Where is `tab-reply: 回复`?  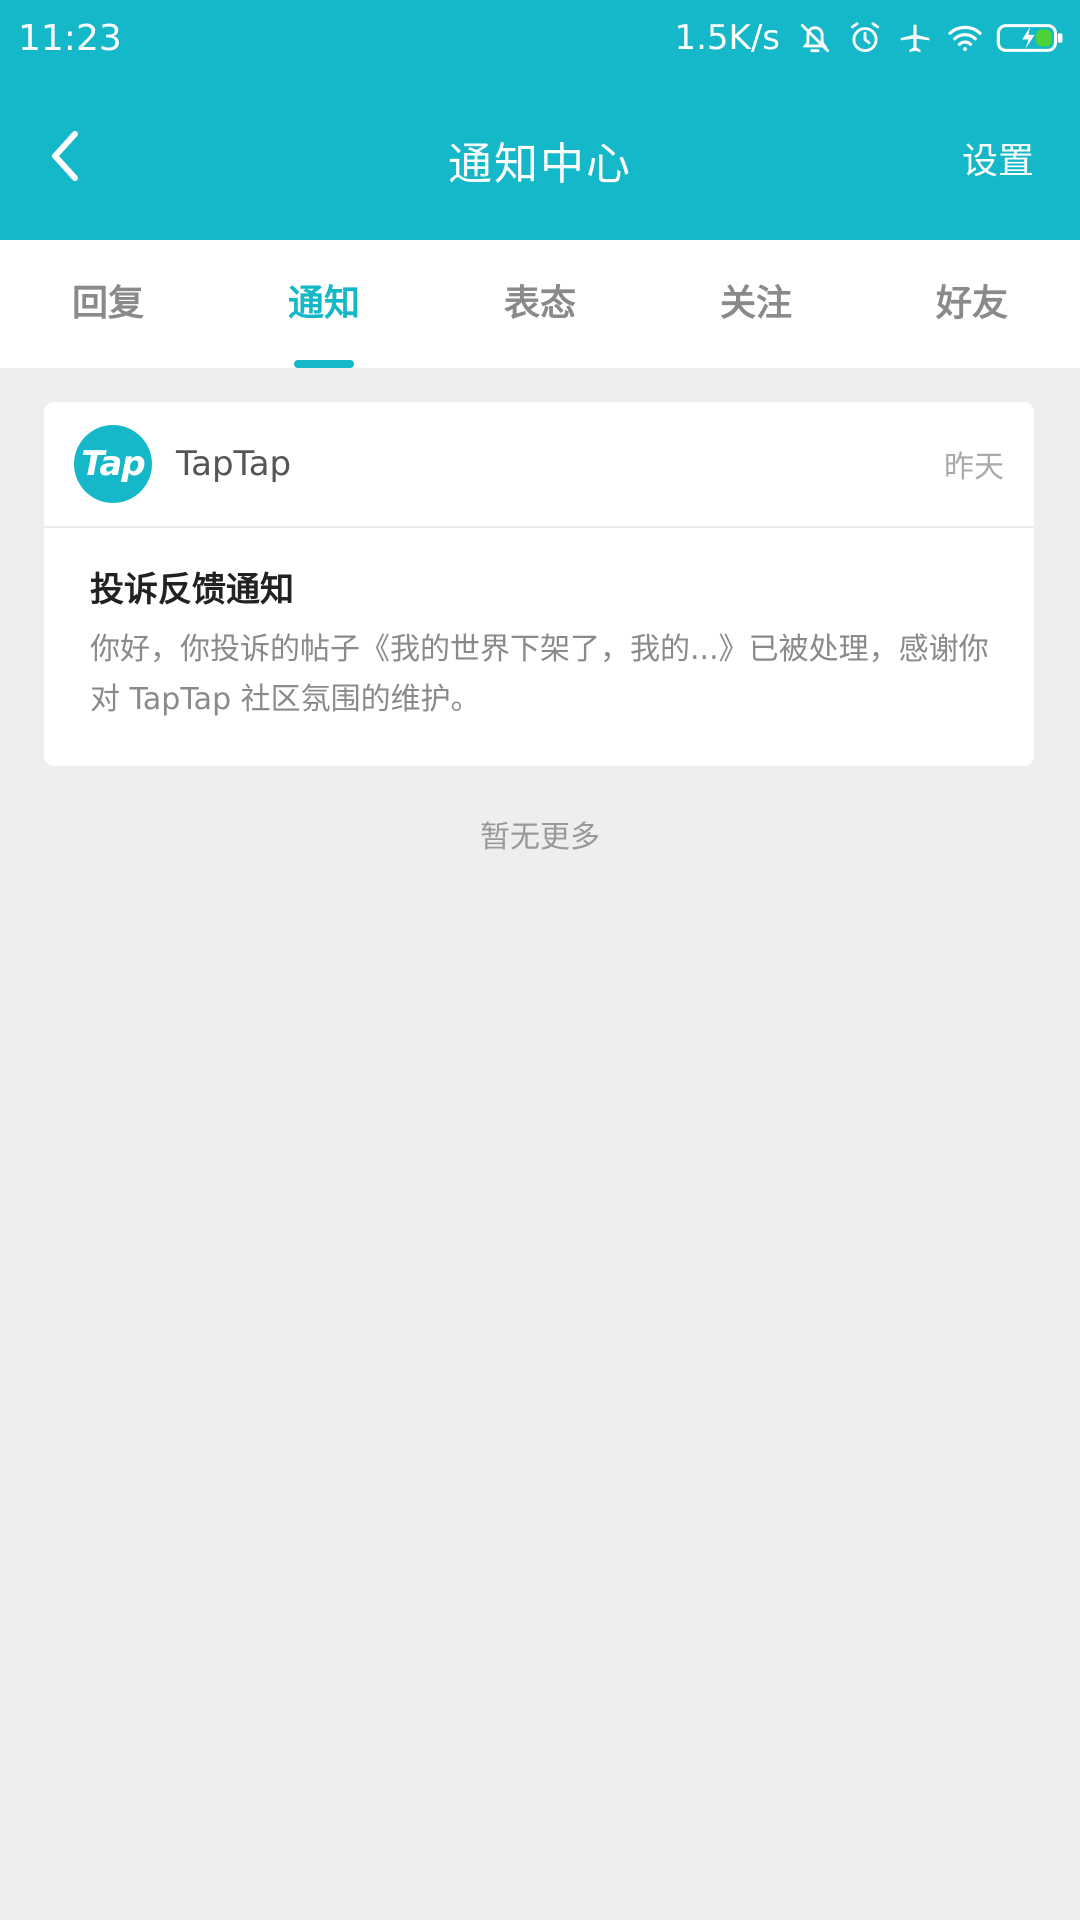
tab-reply: 回复 is located at coordinates (108, 304).